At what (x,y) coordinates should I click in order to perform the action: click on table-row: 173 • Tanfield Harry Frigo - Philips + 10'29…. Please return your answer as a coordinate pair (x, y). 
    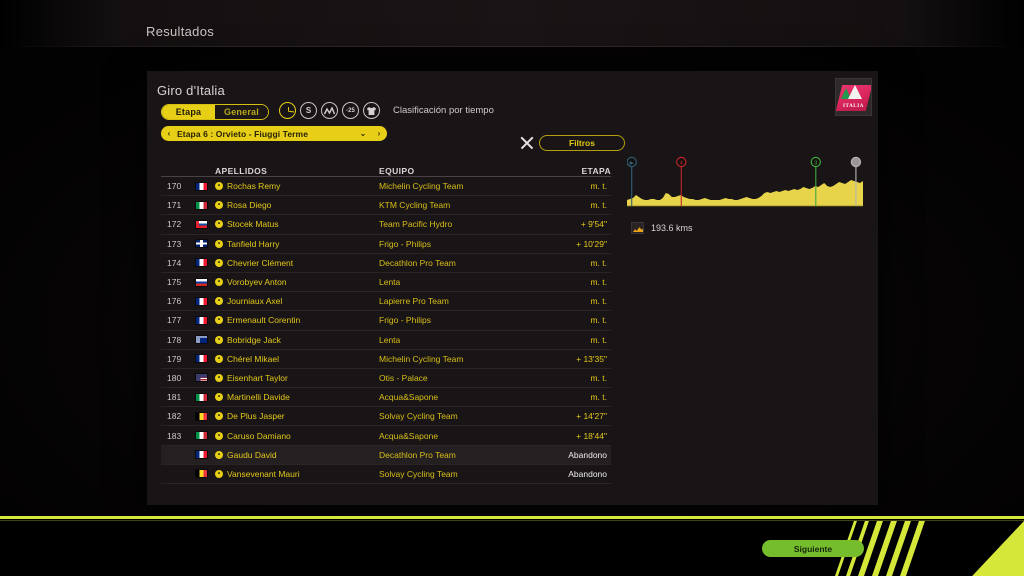
    Looking at the image, I should click on (386, 244).